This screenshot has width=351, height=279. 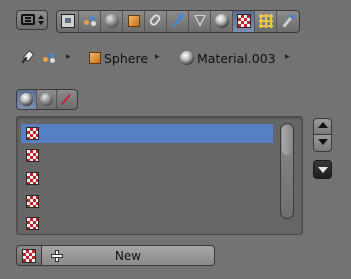 I want to click on breadcrumb-object: Sphere, so click(x=126, y=58).